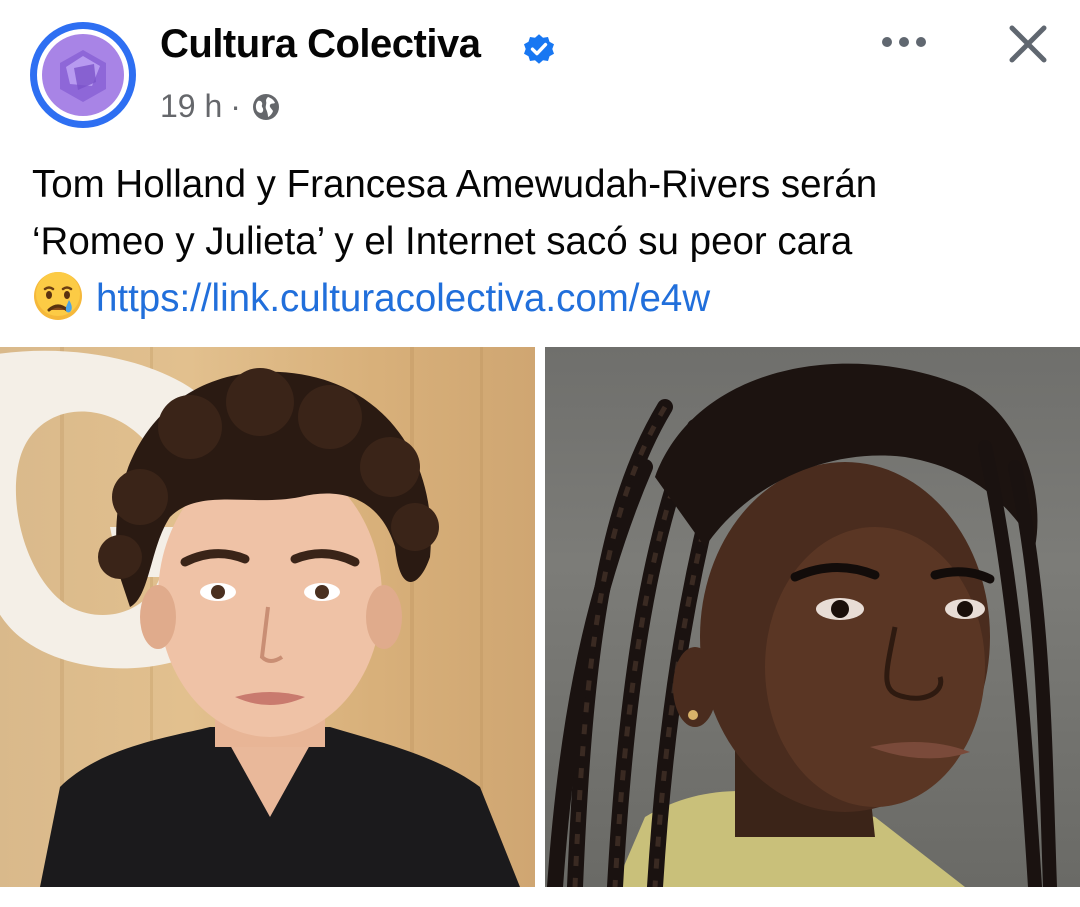 The image size is (1080, 907). I want to click on post-time: 19 h, so click(191, 106).